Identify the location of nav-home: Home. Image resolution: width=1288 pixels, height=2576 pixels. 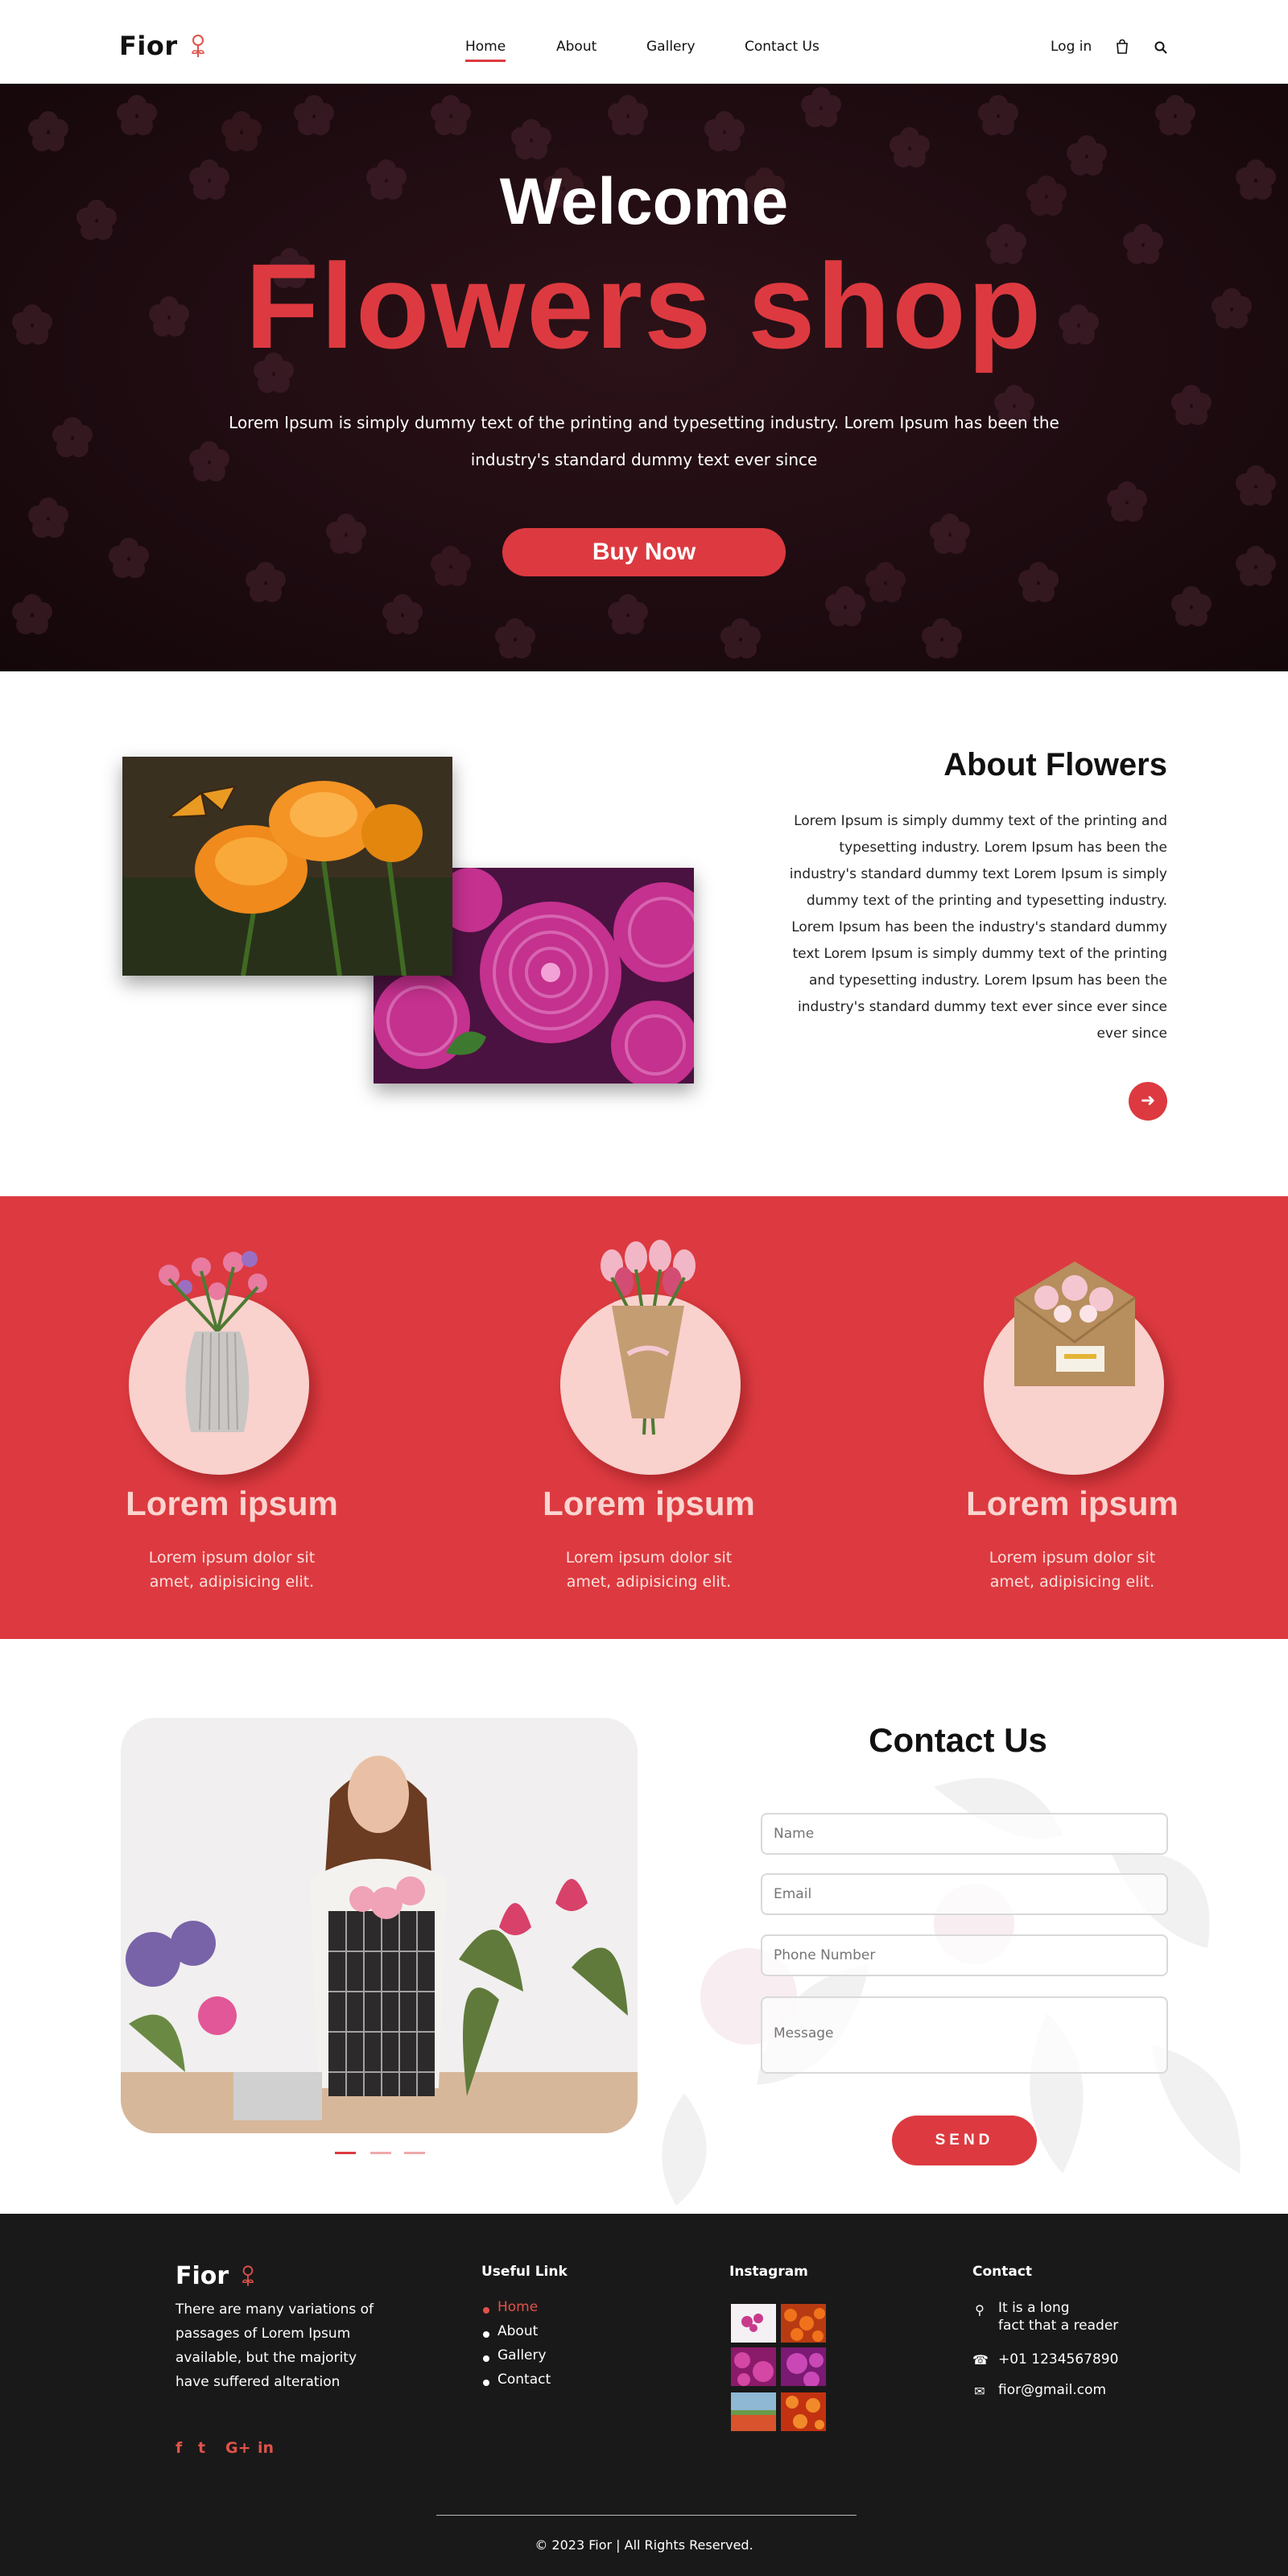
(485, 50).